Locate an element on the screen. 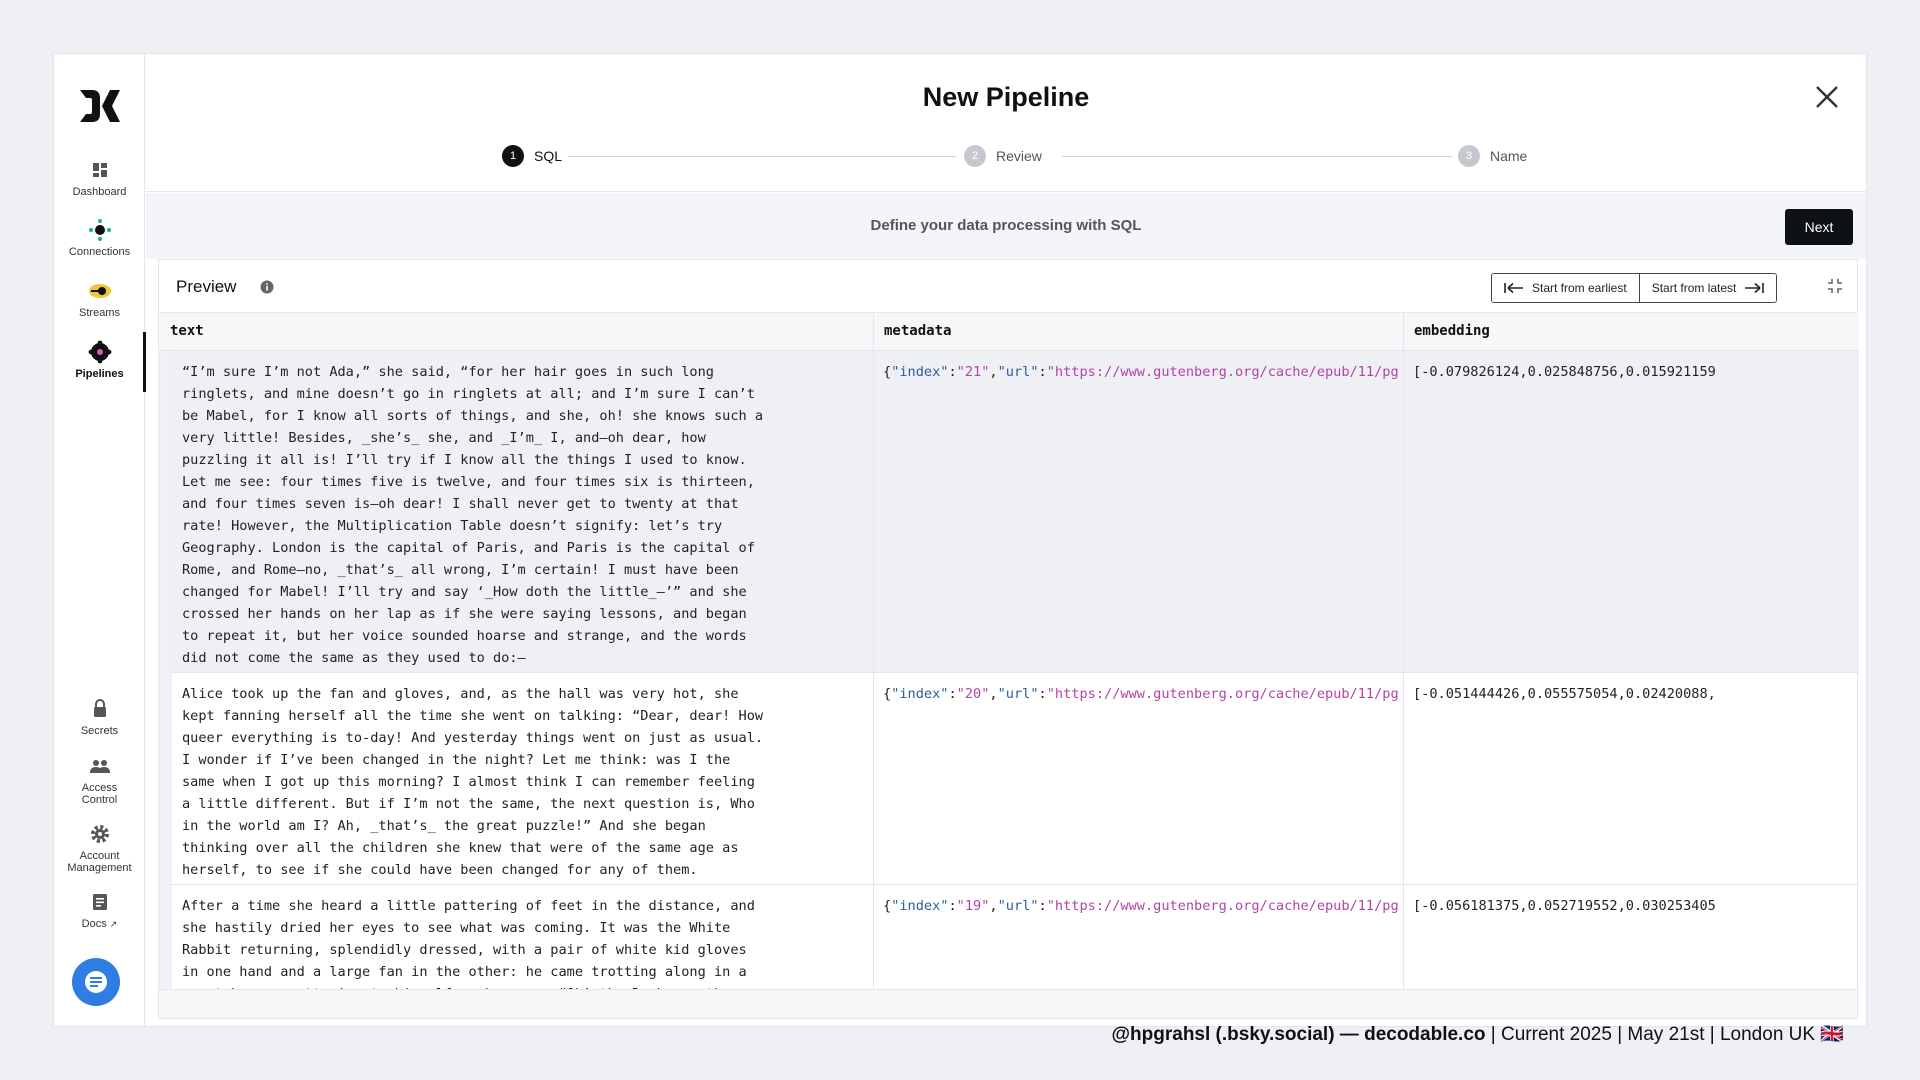  sidebar-item-label: Account Management is located at coordinates (99, 862).